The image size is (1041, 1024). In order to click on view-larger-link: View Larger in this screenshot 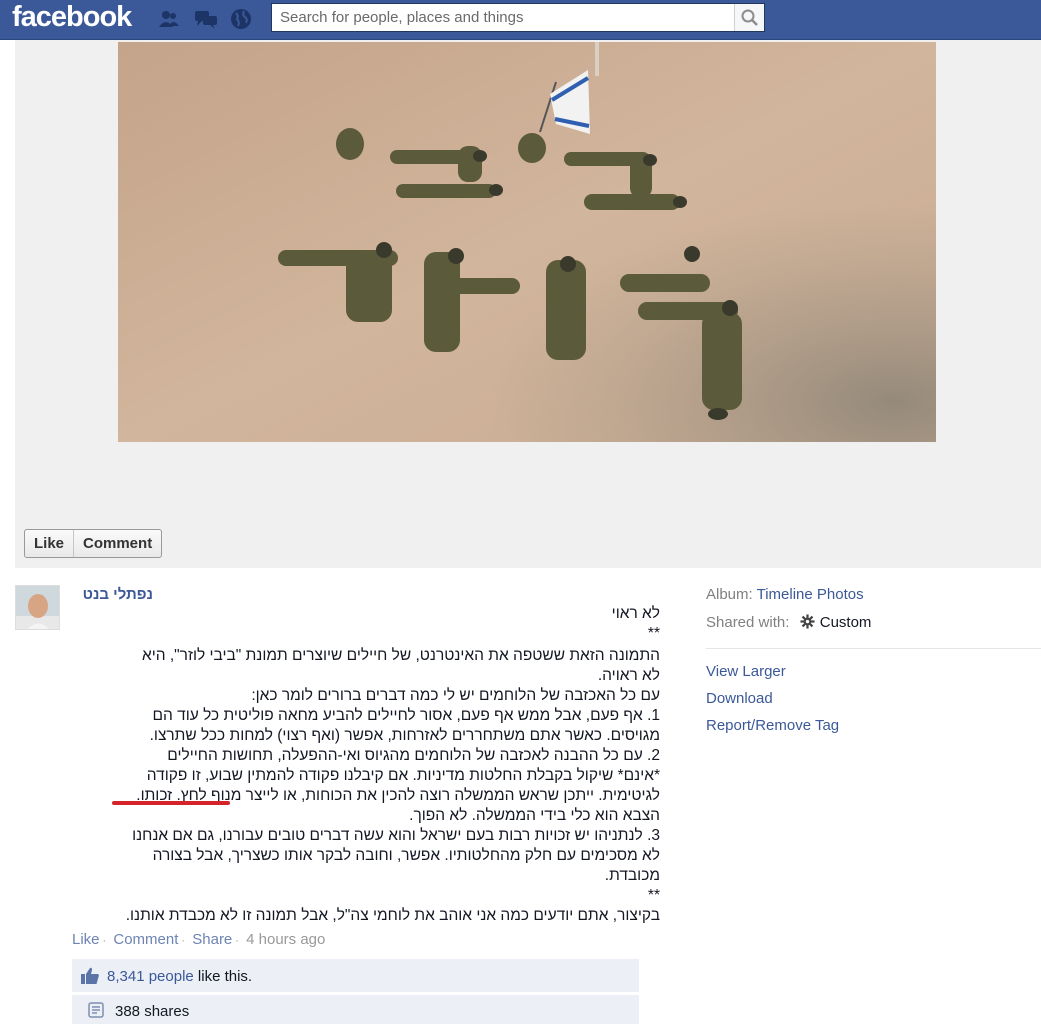, I will do `click(746, 671)`.